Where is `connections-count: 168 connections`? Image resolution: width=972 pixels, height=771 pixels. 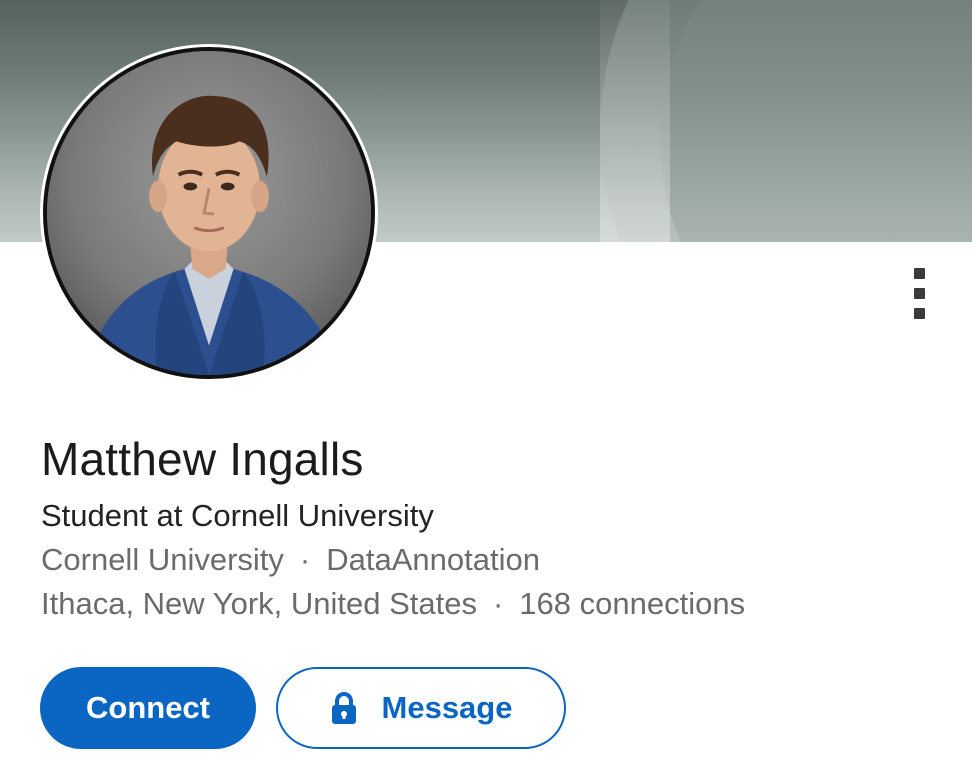 connections-count: 168 connections is located at coordinates (632, 603).